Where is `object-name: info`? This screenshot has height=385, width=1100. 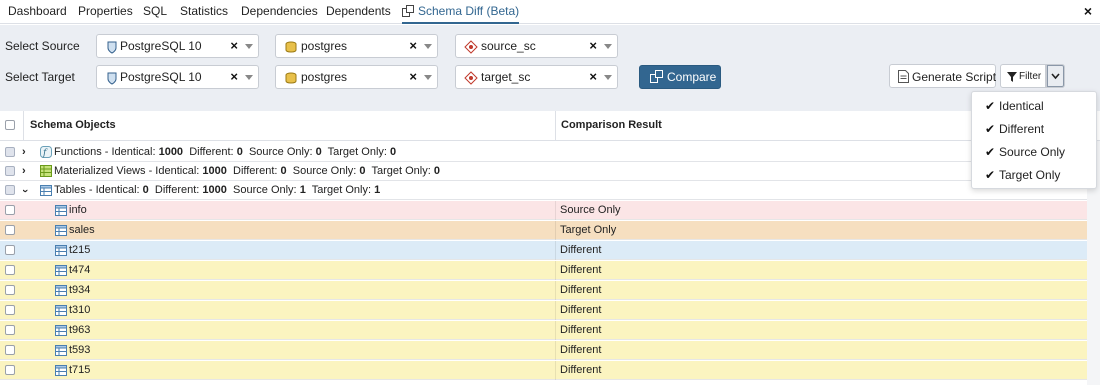
object-name: info is located at coordinates (78, 210).